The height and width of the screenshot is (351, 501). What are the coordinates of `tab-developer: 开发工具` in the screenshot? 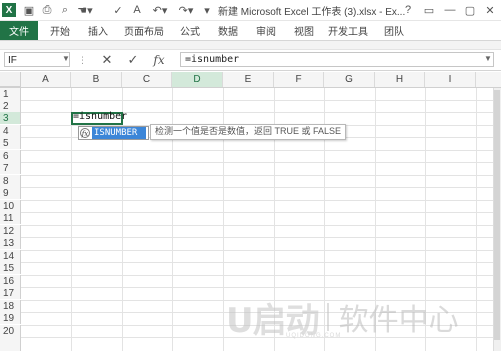 It's located at (348, 30).